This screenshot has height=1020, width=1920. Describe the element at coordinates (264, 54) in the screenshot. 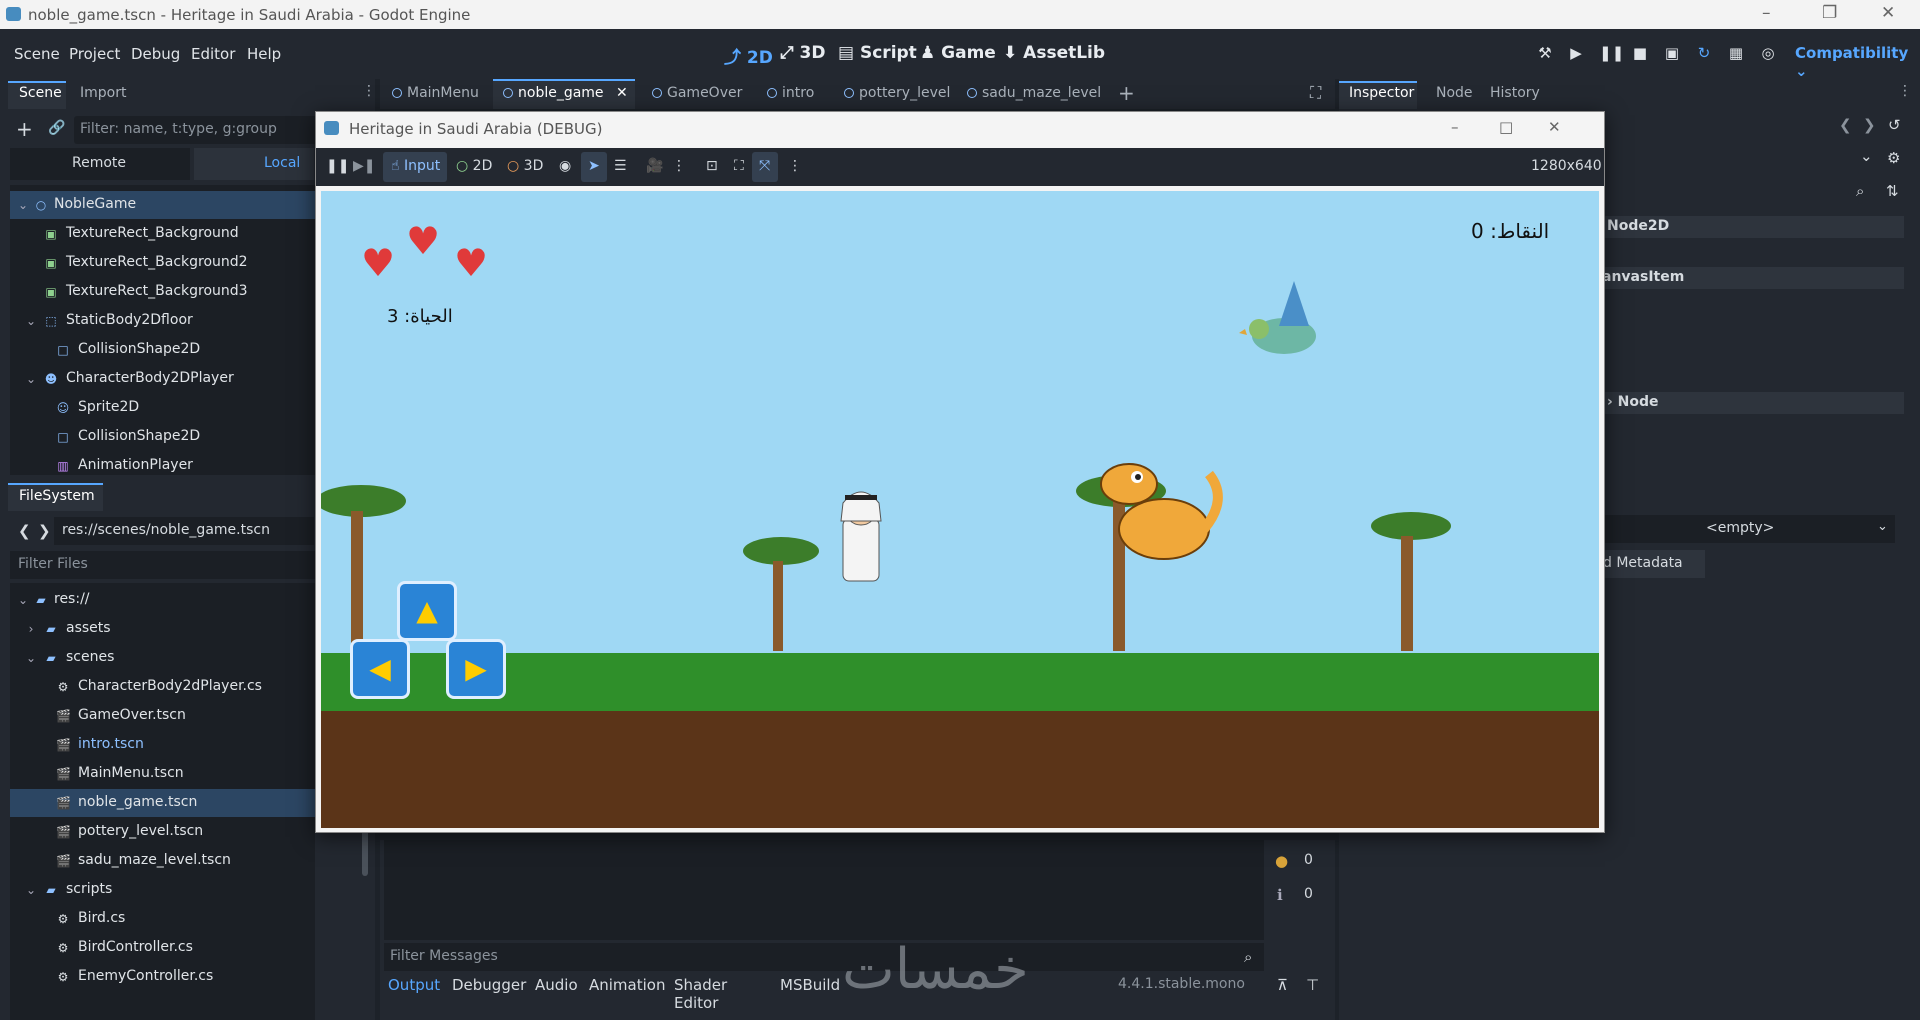

I see `menu-help: Help` at that location.